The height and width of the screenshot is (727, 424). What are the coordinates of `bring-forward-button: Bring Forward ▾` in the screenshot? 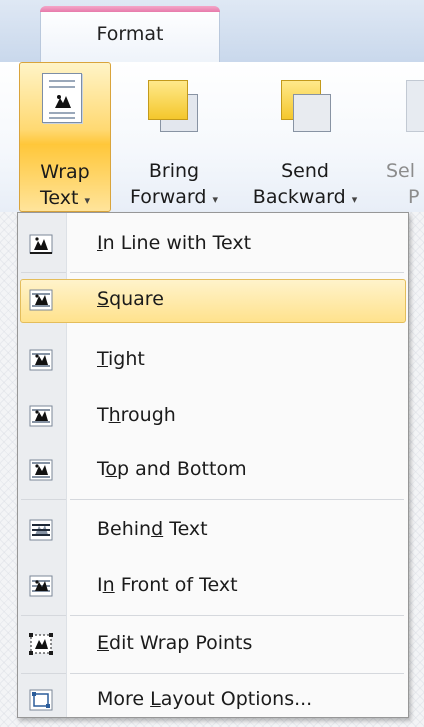 It's located at (174, 138).